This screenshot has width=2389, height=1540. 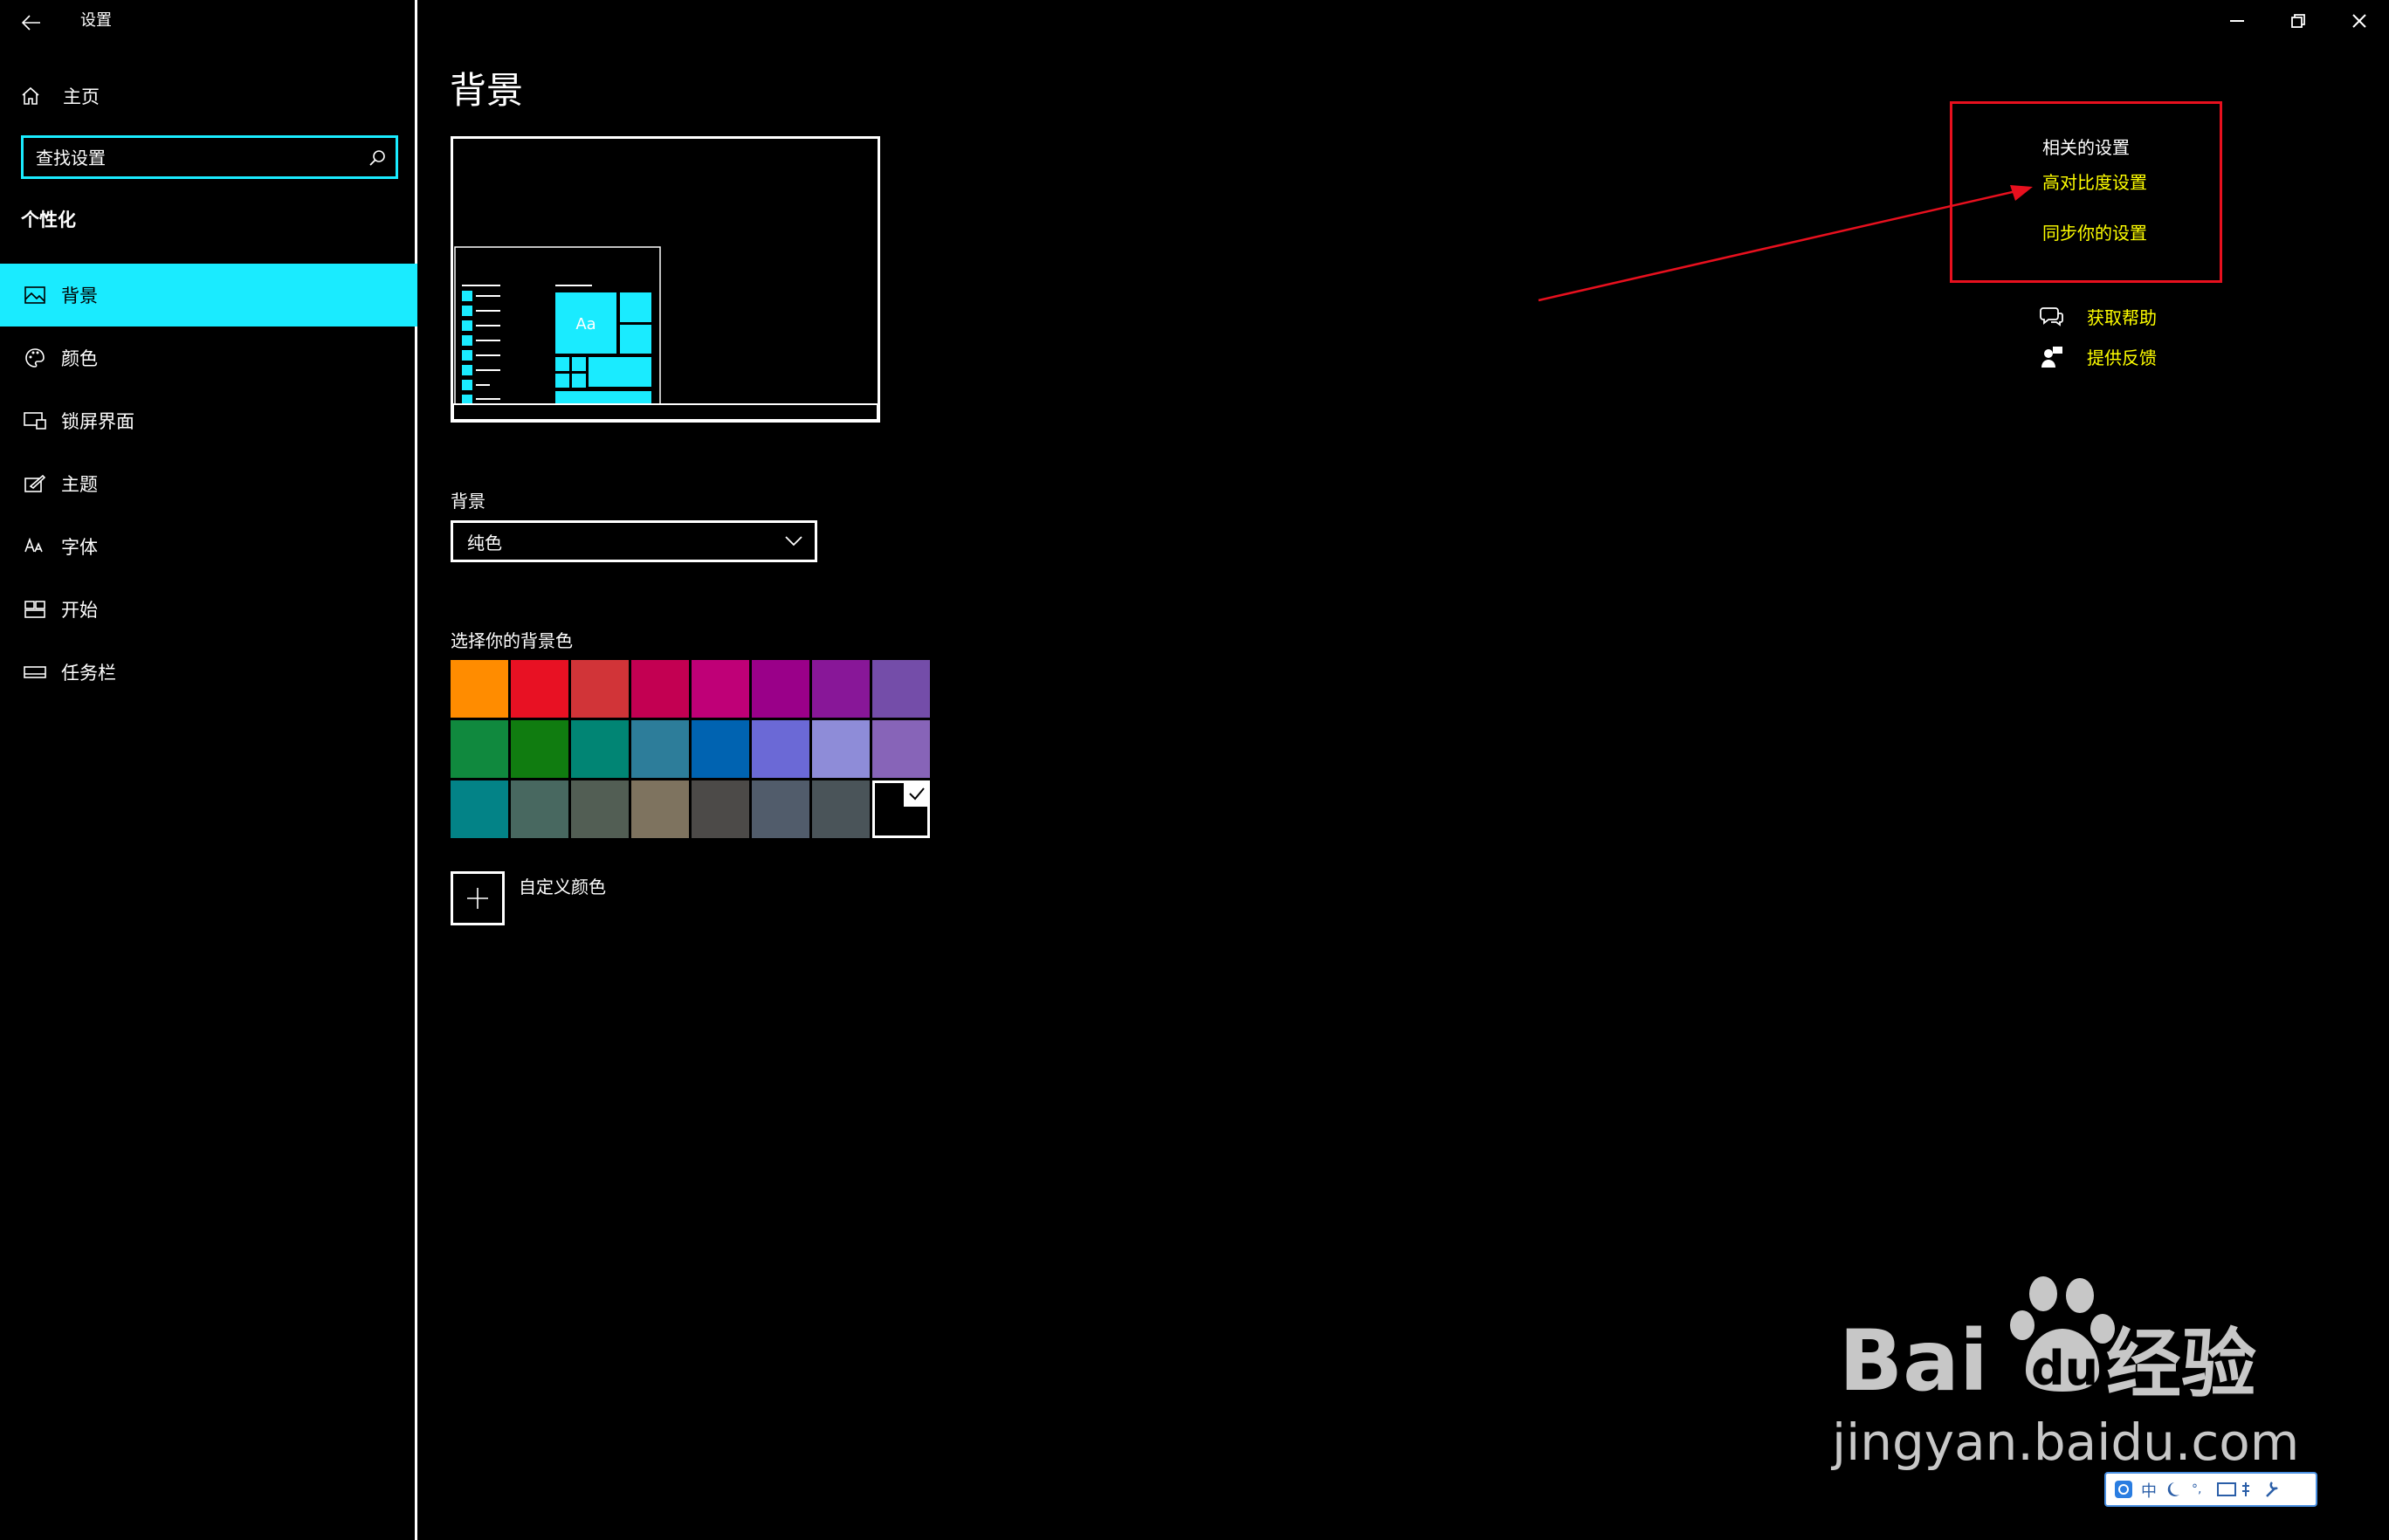 What do you see at coordinates (2245, 1489) in the screenshot?
I see `ime-tool-icon` at bounding box center [2245, 1489].